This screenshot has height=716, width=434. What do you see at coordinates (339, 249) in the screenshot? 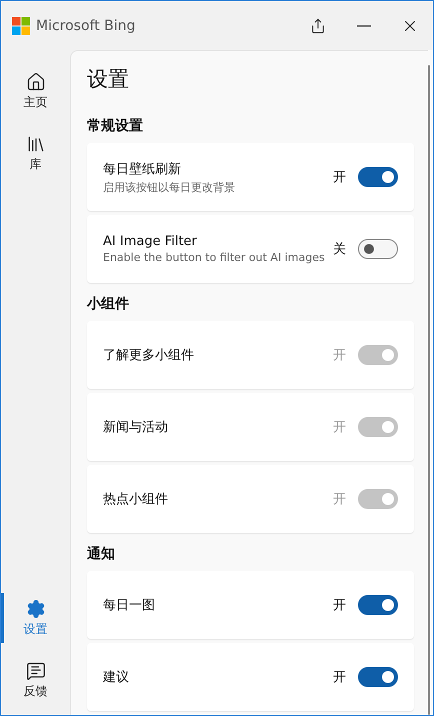
I see `toggle-state-label: 关` at bounding box center [339, 249].